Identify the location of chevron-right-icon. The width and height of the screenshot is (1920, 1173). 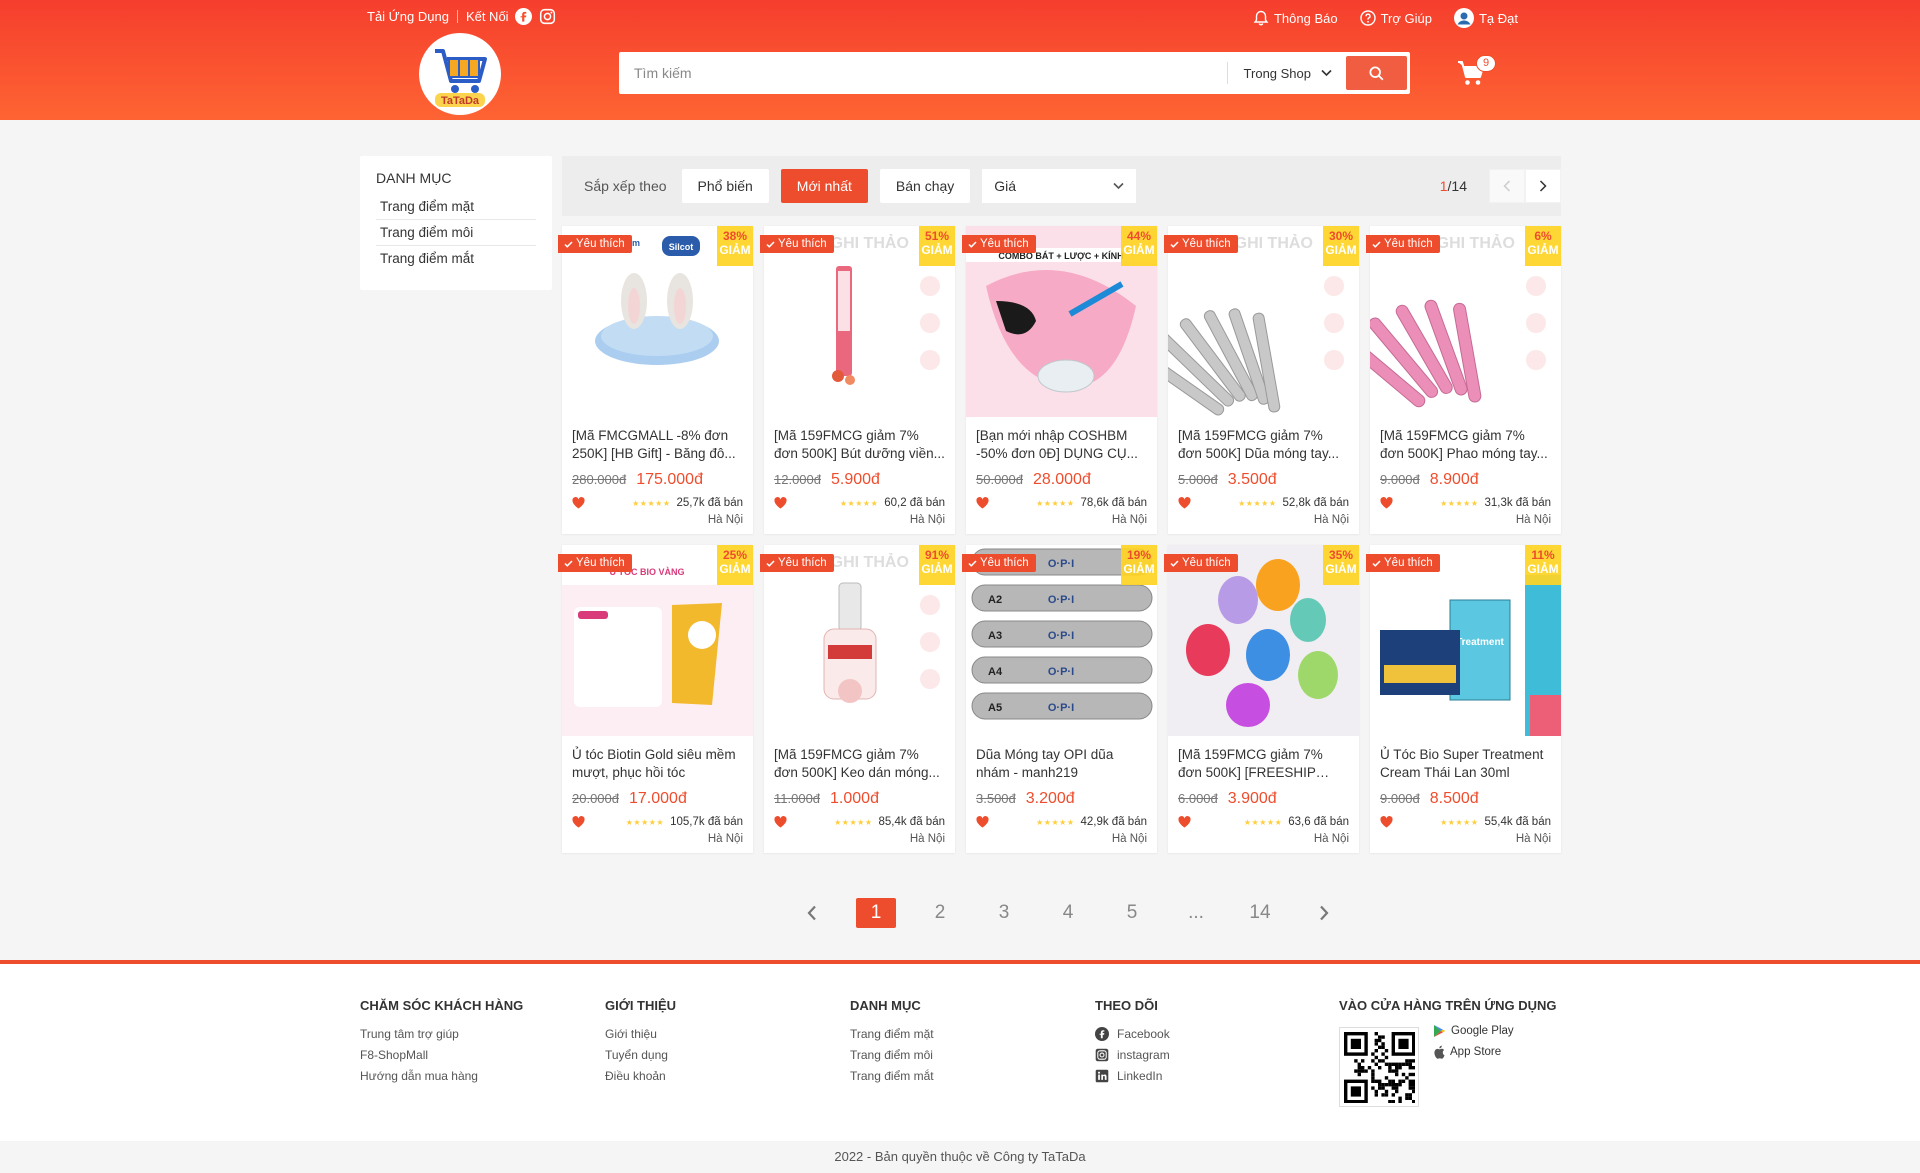
(1543, 186).